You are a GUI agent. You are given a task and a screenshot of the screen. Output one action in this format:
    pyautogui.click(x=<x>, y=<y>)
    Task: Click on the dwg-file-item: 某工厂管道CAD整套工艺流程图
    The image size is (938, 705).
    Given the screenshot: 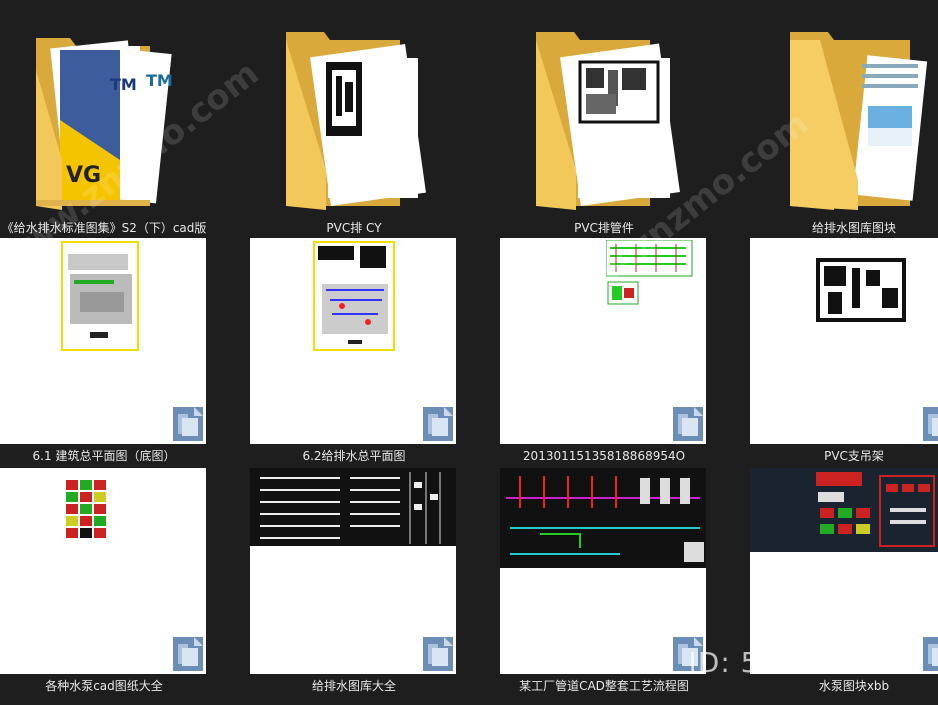 What is the action you would take?
    pyautogui.click(x=604, y=583)
    